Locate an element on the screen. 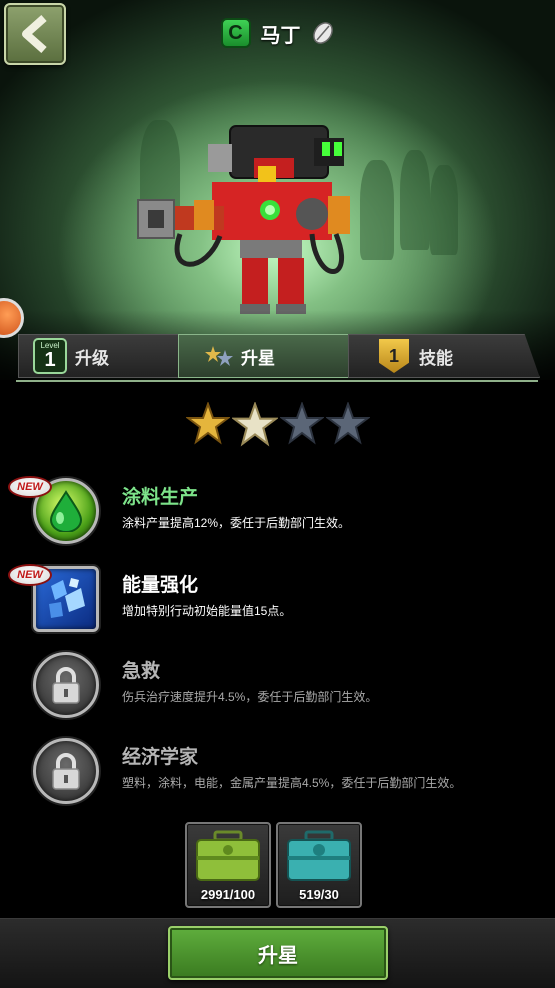  skill-item: NEW 涂料生产 涂料产量提高12%，委任于后勤部门生效。 is located at coordinates (277, 516).